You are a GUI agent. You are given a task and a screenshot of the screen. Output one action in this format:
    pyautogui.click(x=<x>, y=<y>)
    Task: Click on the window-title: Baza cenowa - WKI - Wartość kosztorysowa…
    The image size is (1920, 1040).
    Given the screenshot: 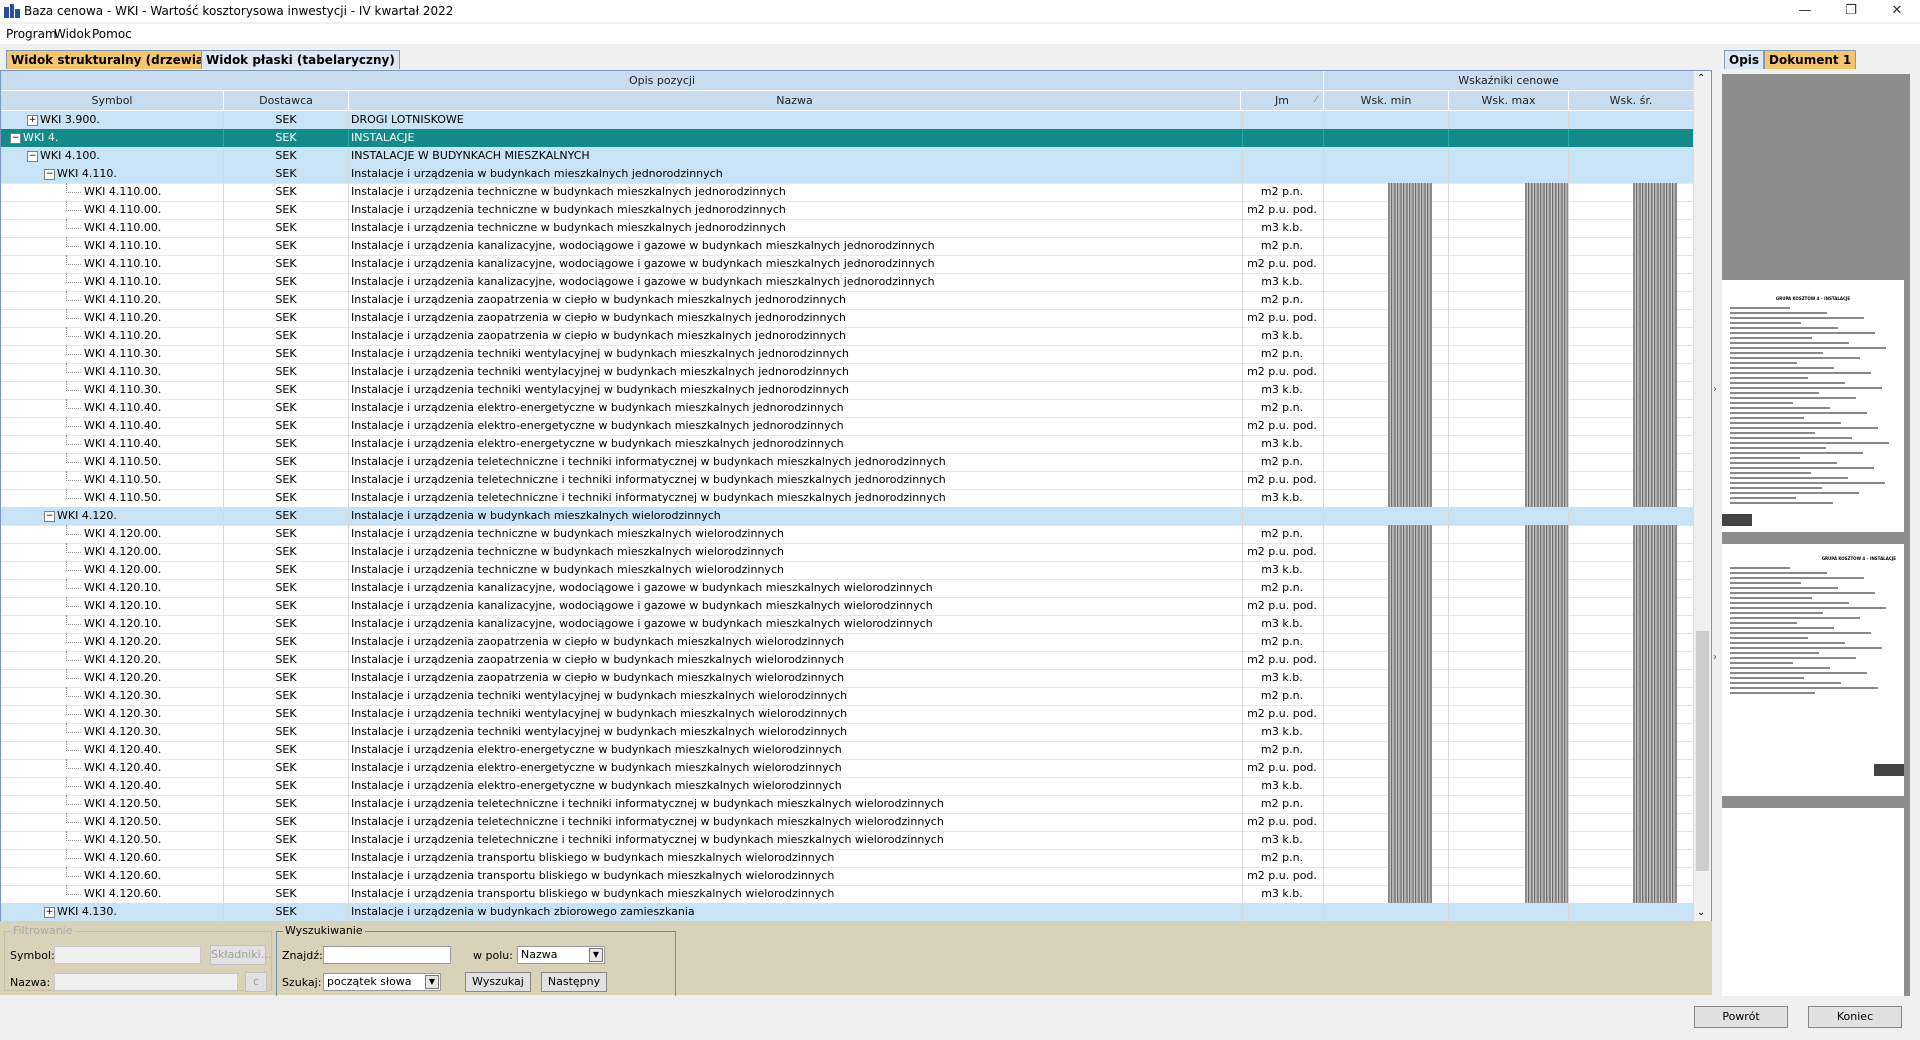 What is the action you would take?
    pyautogui.click(x=239, y=11)
    